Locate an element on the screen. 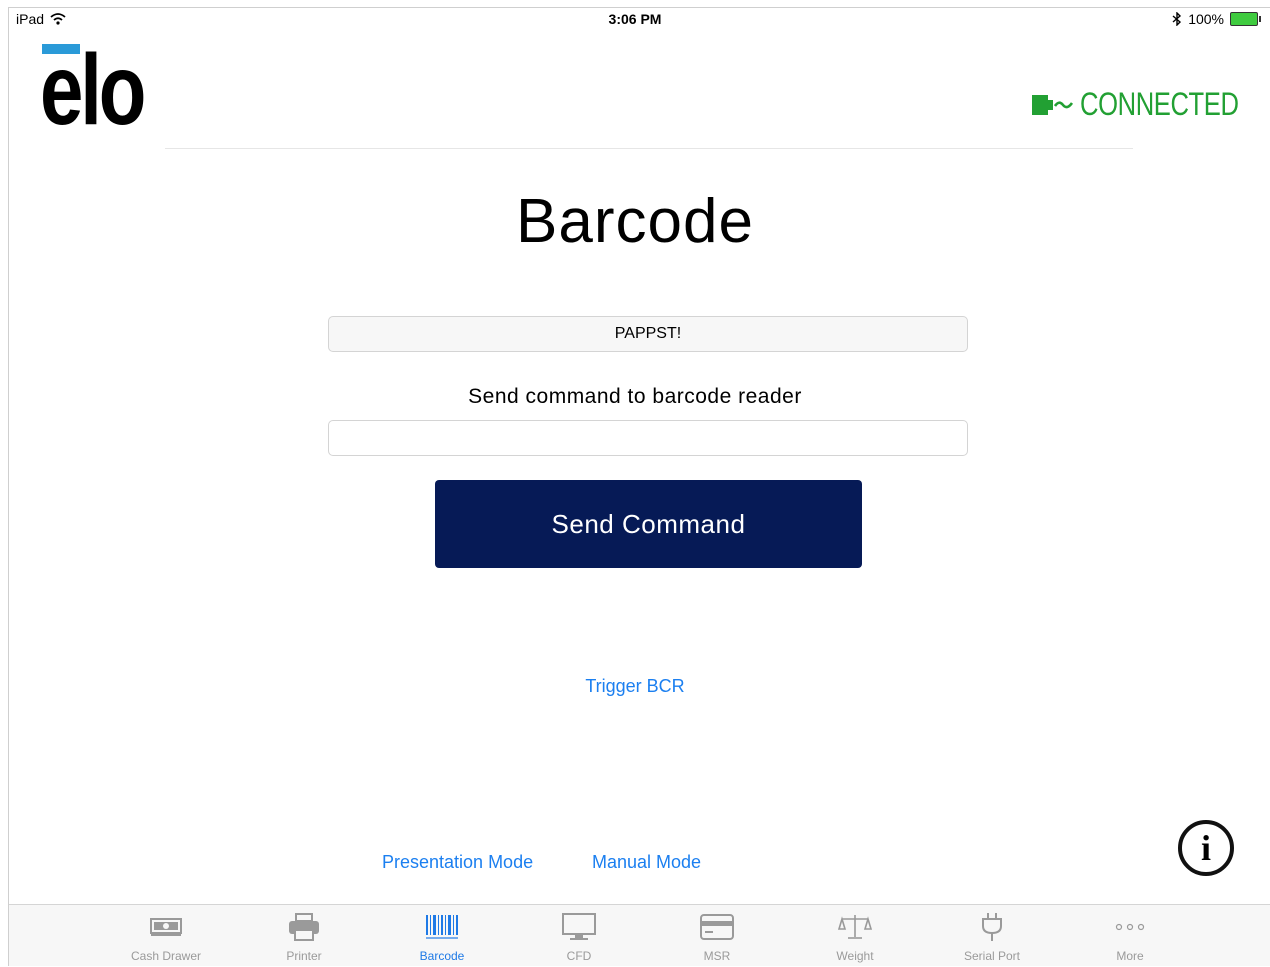 Image resolution: width=1270 pixels, height=967 pixels. tab-label: Cash Drawer is located at coordinates (166, 956).